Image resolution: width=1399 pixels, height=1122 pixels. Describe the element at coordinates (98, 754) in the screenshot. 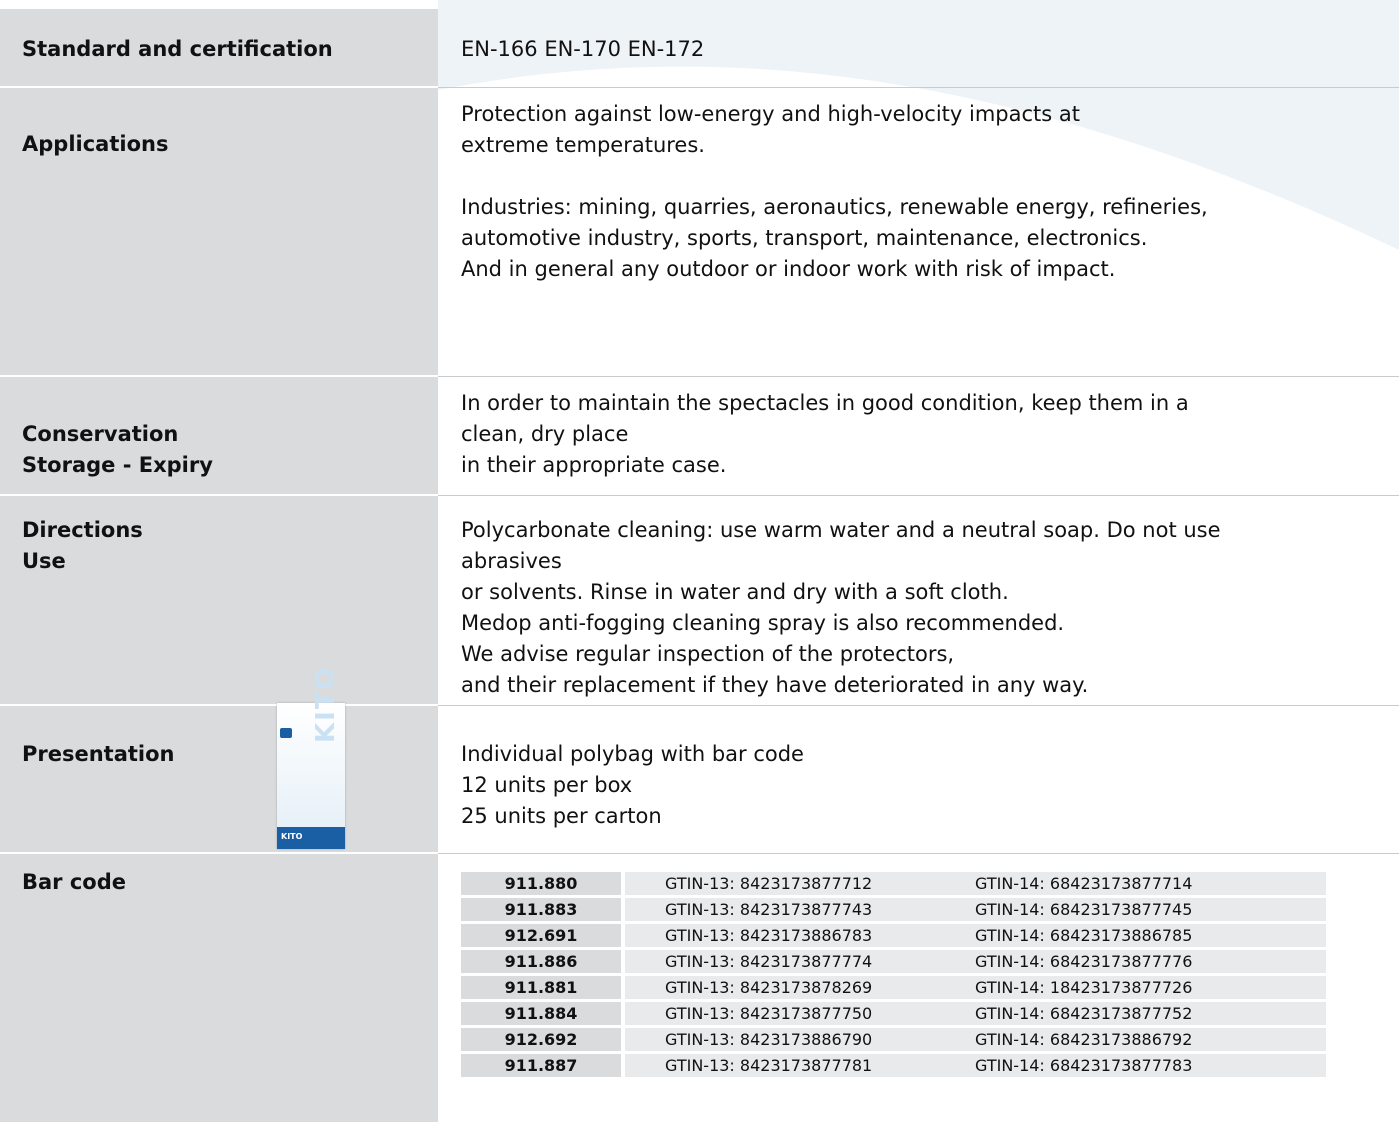

I see `presentation-label: Presentation` at that location.